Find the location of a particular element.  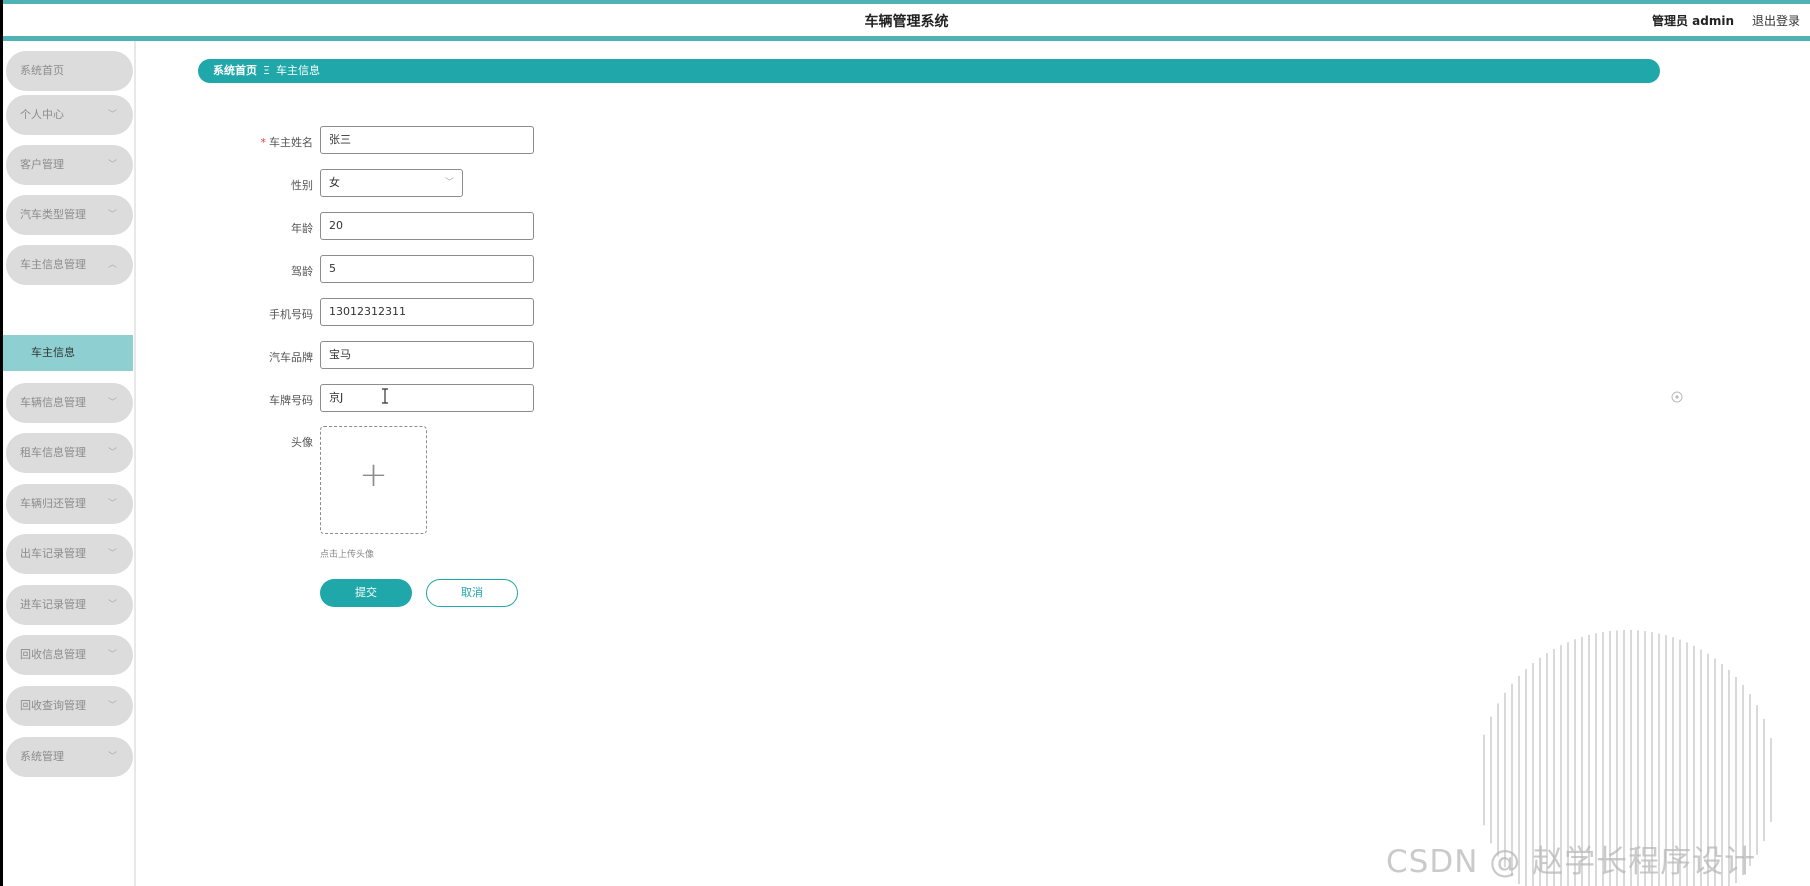

owner-name-label: * 车主姓名 is located at coordinates (287, 142).